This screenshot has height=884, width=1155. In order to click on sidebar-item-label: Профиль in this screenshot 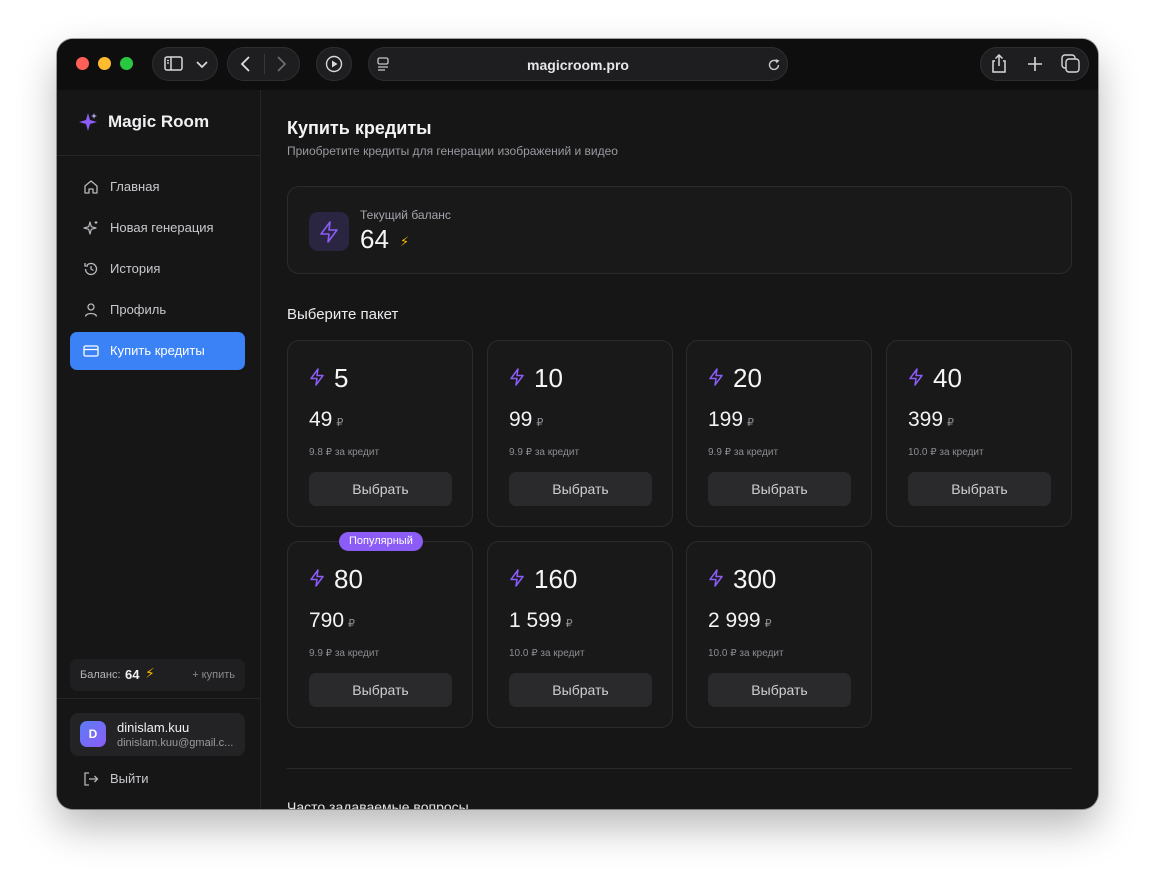, I will do `click(138, 309)`.